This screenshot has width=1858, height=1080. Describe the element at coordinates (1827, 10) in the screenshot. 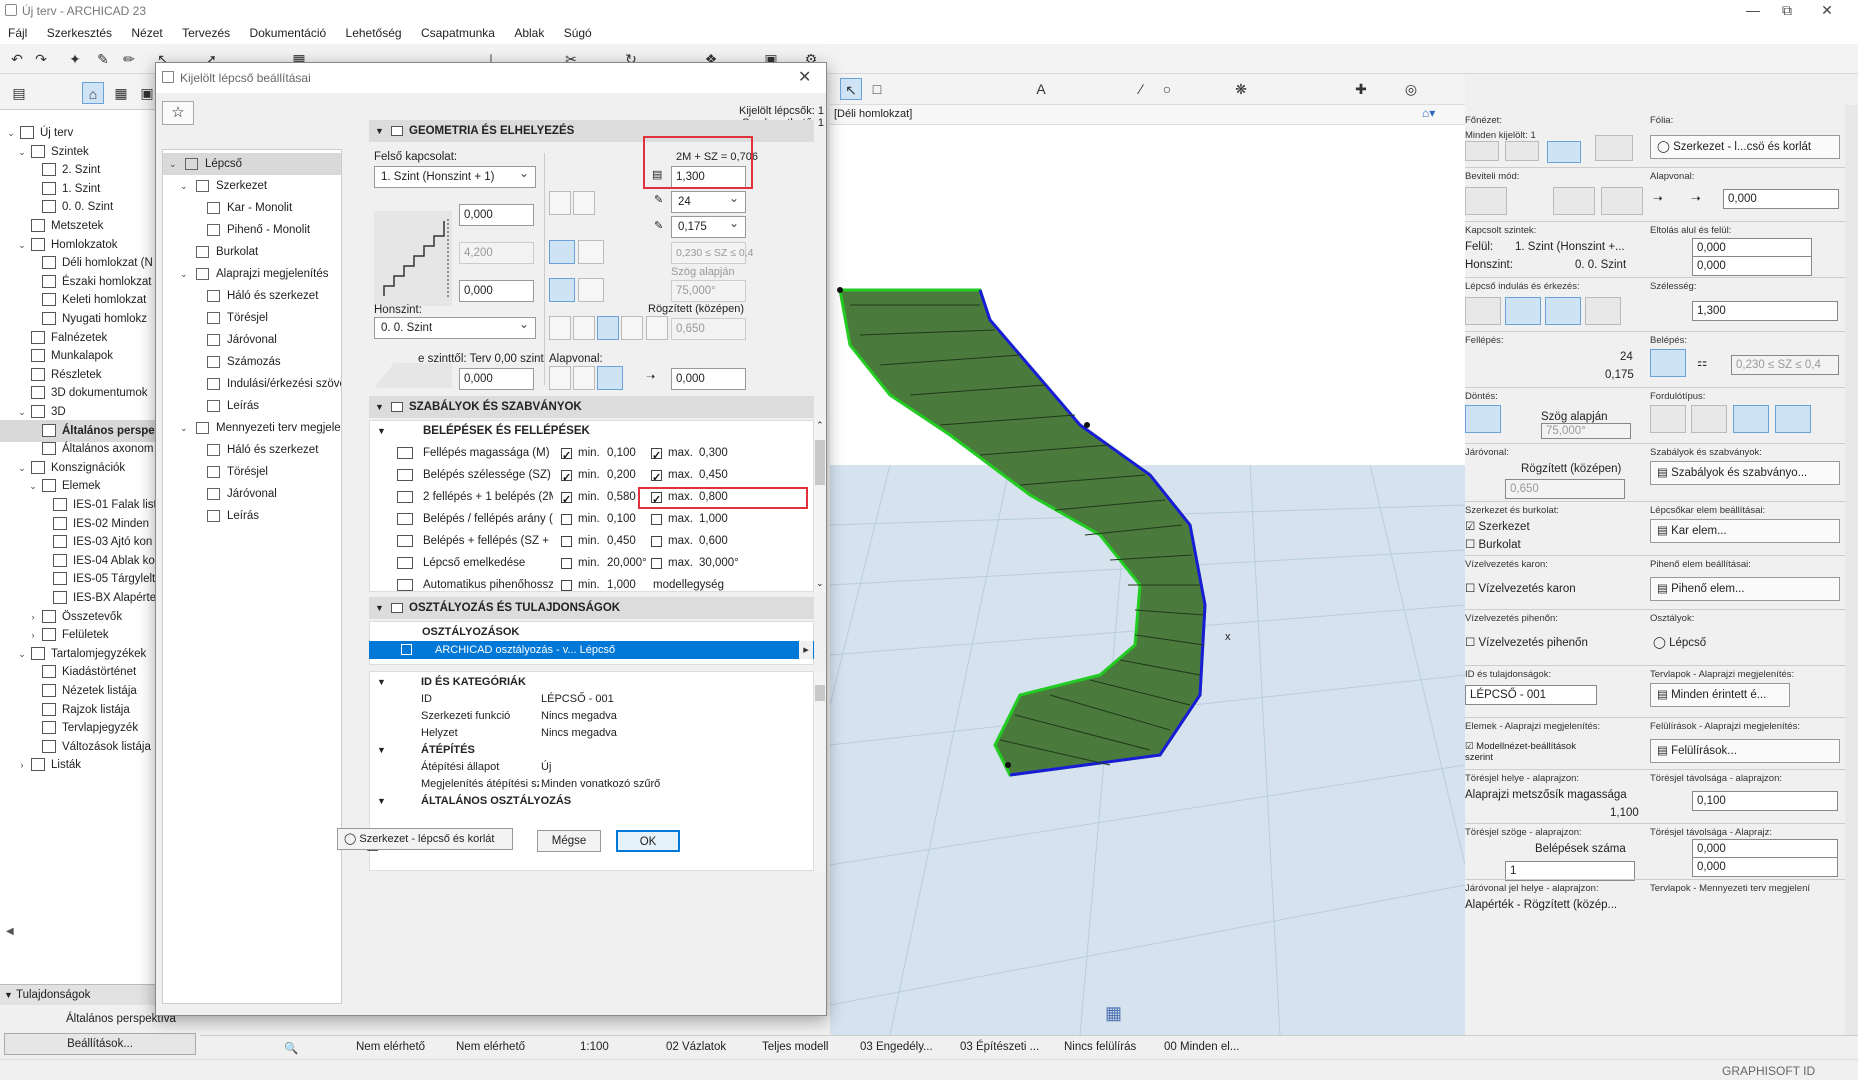

I see `close-icon: ✕` at that location.